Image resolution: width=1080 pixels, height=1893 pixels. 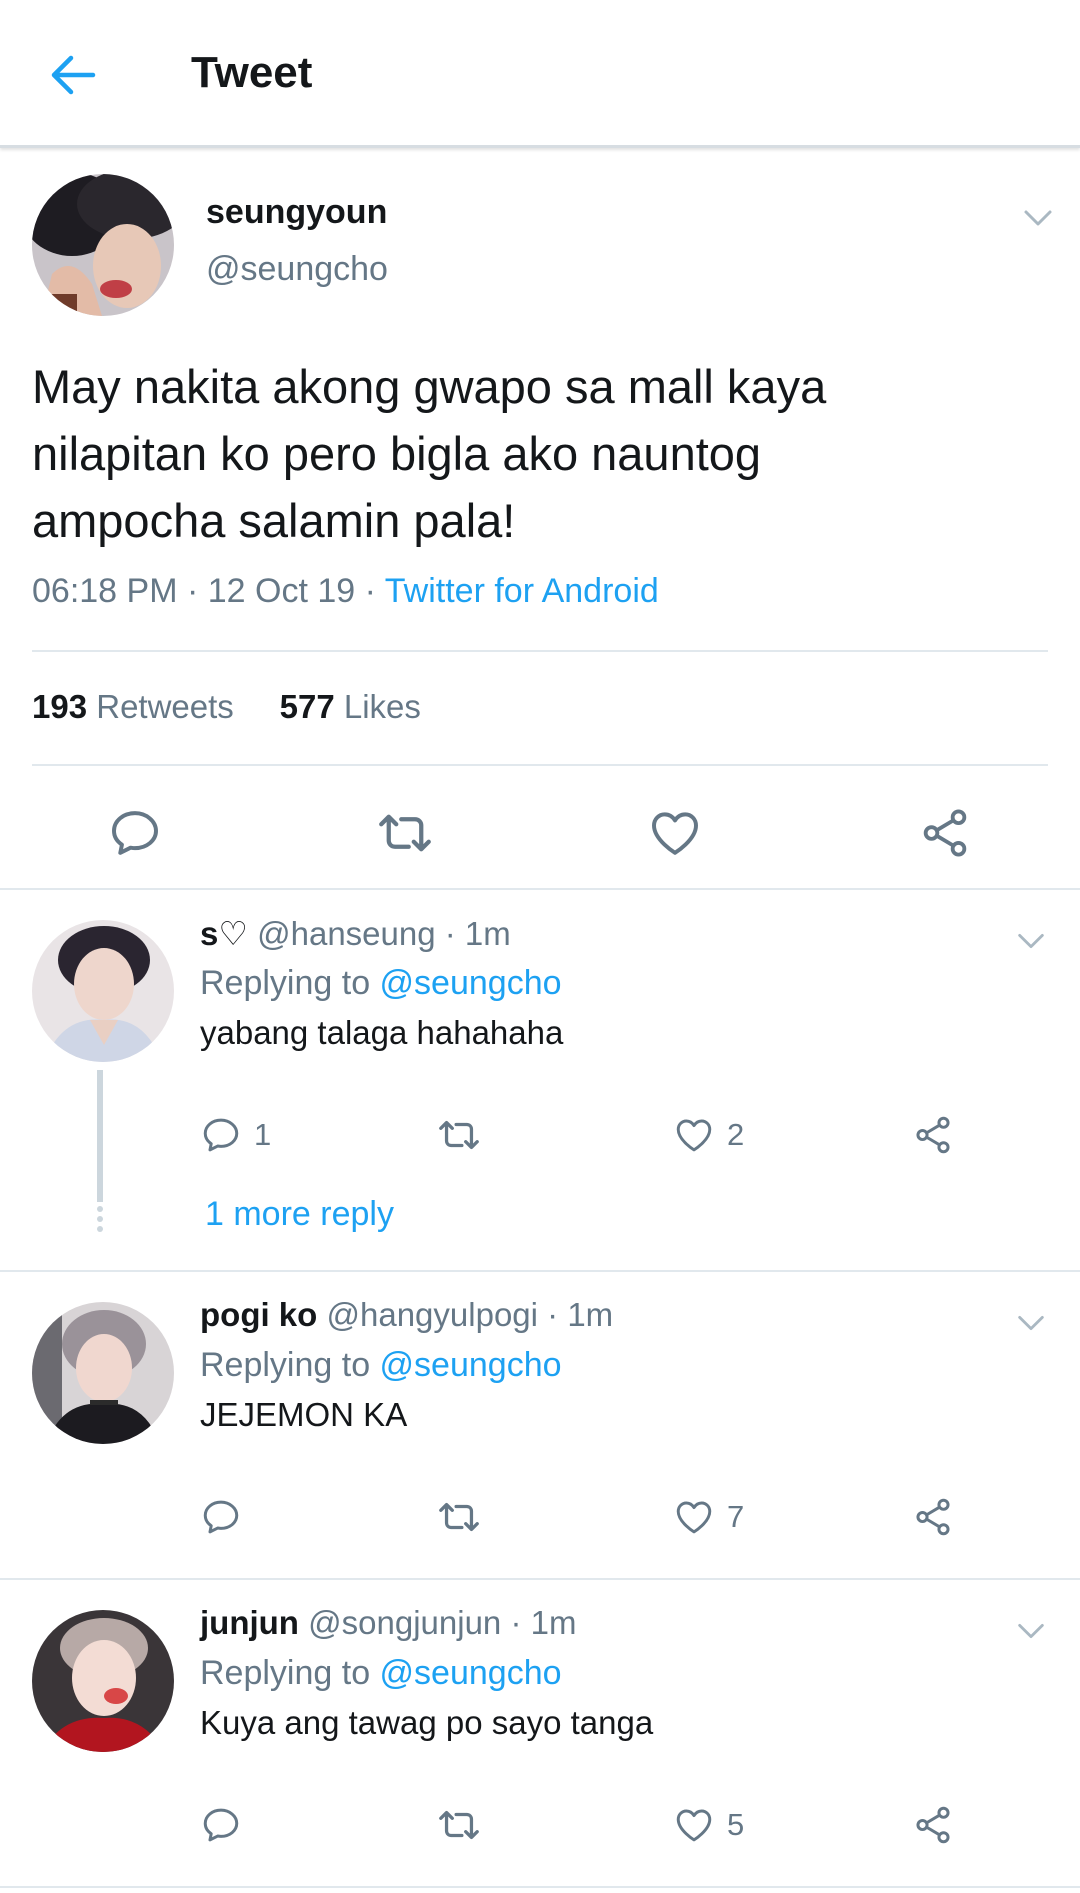 I want to click on back-arrow-icon, so click(x=73, y=75).